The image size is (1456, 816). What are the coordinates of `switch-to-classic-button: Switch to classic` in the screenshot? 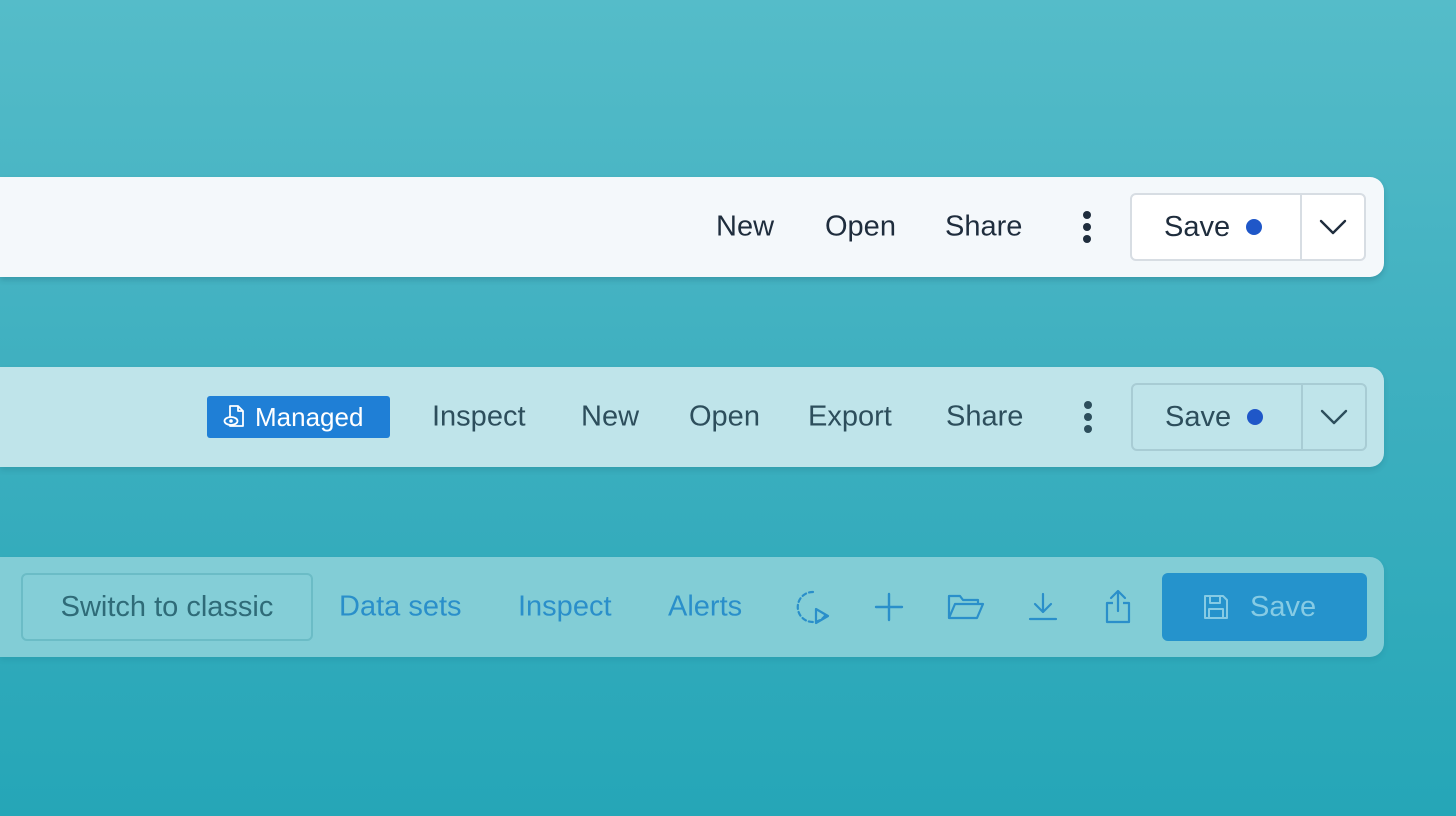 It's located at (167, 607).